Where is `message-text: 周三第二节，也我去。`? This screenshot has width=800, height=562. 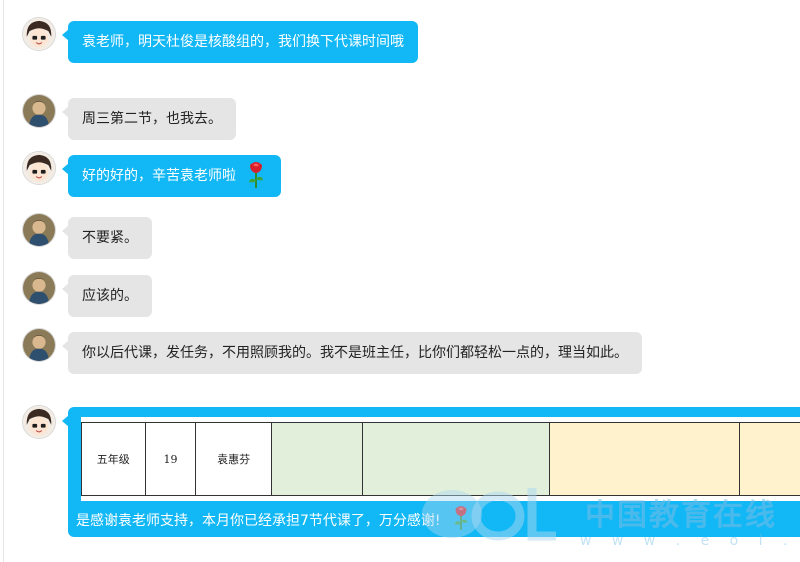 message-text: 周三第二节，也我去。 is located at coordinates (152, 119).